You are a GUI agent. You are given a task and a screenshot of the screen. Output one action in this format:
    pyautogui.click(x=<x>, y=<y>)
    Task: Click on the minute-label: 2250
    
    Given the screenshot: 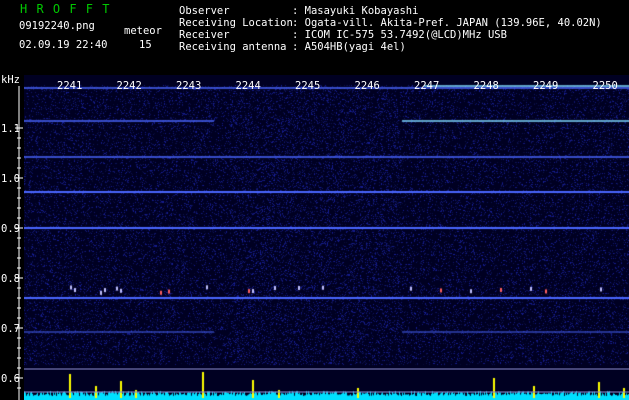 What is the action you would take?
    pyautogui.click(x=605, y=86)
    